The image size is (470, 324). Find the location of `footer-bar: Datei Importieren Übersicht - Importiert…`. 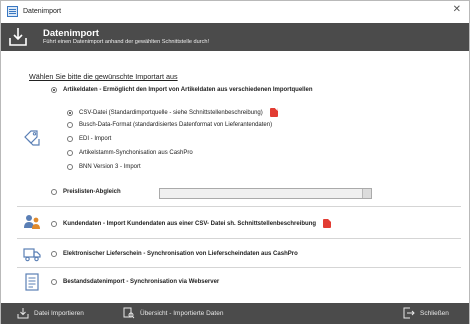

footer-bar: Datei Importieren Übersicht - Importiert… is located at coordinates (235, 313).